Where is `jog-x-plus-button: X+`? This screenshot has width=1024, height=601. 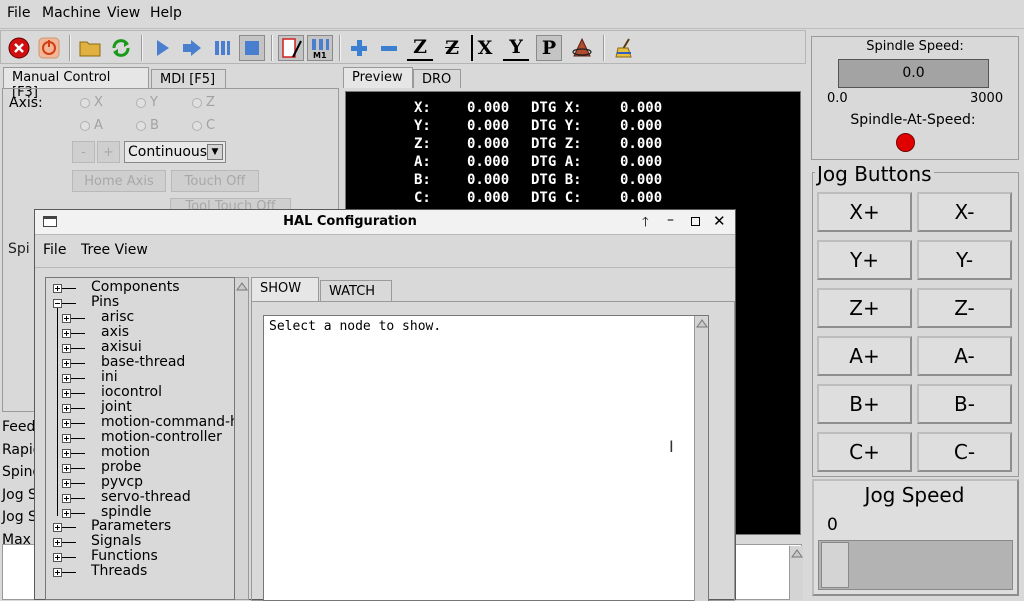
jog-x-plus-button: X+ is located at coordinates (864, 212).